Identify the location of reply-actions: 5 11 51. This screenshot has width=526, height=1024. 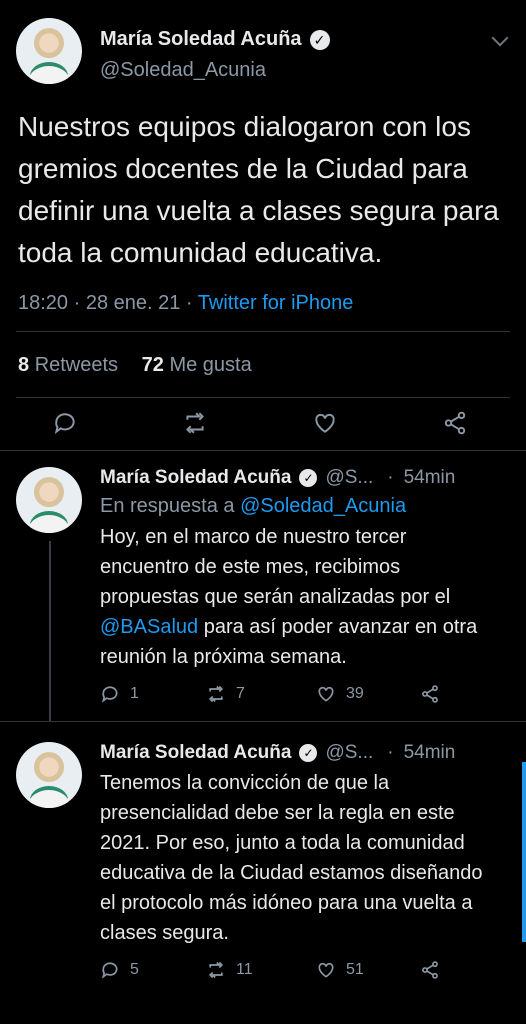
(305, 970).